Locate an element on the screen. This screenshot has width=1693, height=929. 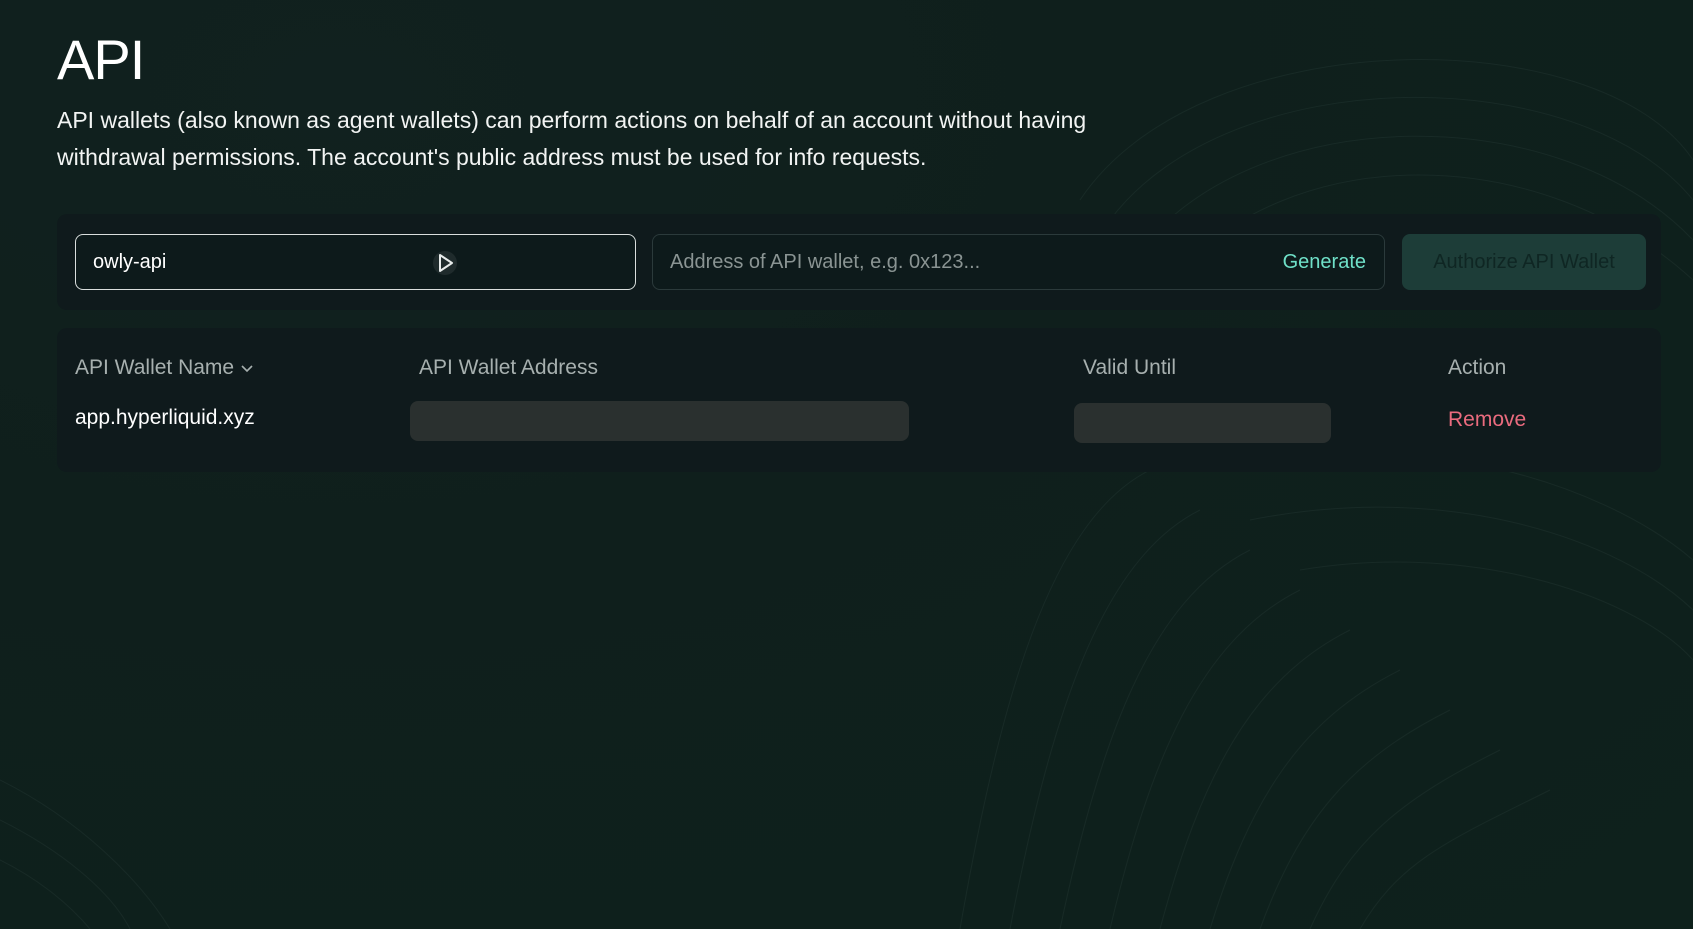
chevron-down-icon is located at coordinates (247, 369).